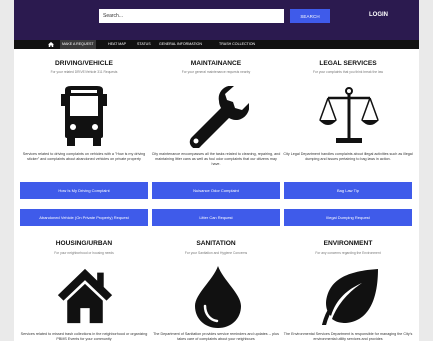 The height and width of the screenshot is (341, 433). What do you see at coordinates (218, 297) in the screenshot?
I see `droplet-icon` at bounding box center [218, 297].